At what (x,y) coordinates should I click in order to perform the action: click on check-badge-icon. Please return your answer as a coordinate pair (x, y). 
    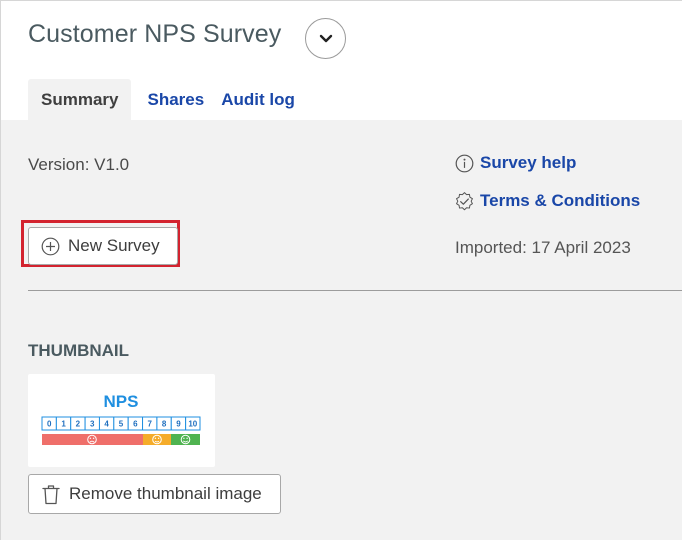
    Looking at the image, I should click on (464, 200).